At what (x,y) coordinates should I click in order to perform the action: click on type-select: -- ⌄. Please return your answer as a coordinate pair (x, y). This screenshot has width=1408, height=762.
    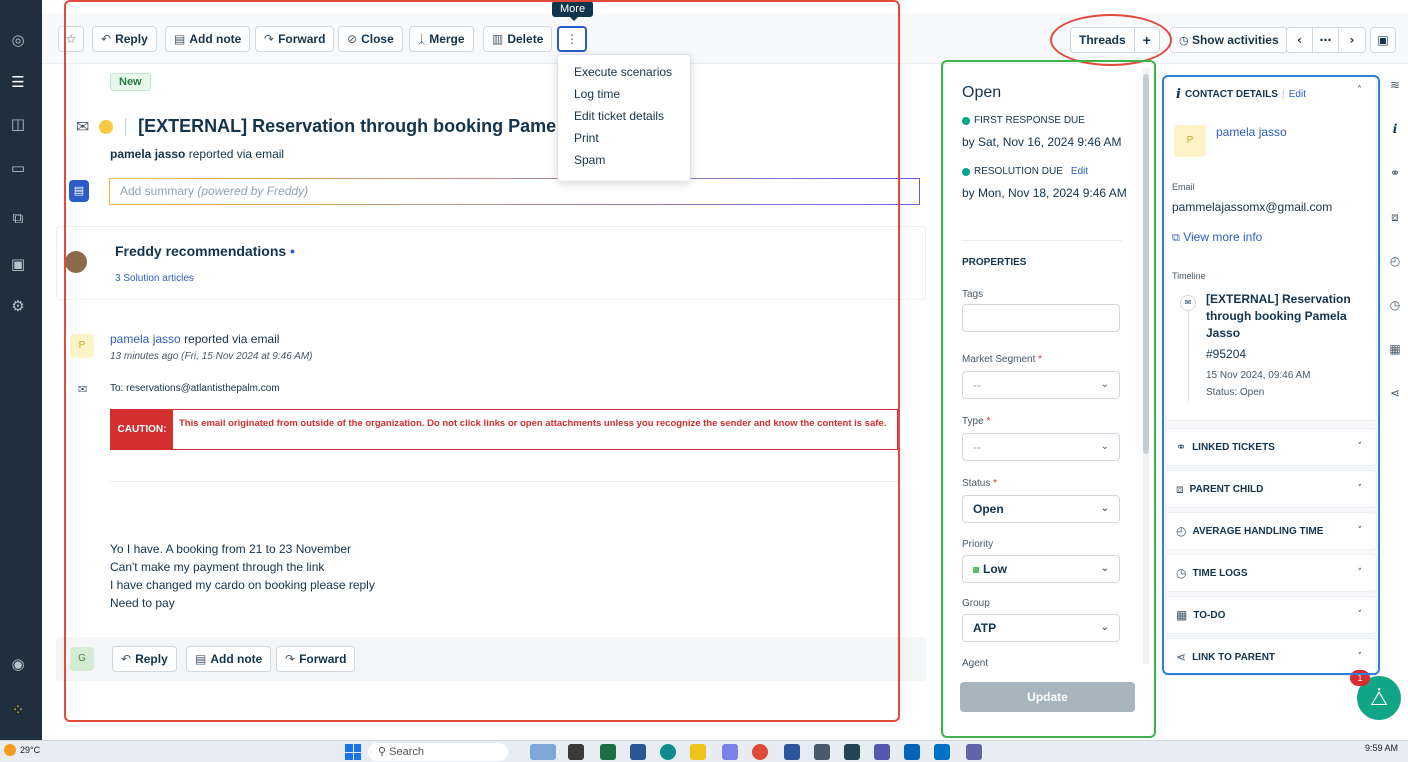
    Looking at the image, I should click on (1041, 447).